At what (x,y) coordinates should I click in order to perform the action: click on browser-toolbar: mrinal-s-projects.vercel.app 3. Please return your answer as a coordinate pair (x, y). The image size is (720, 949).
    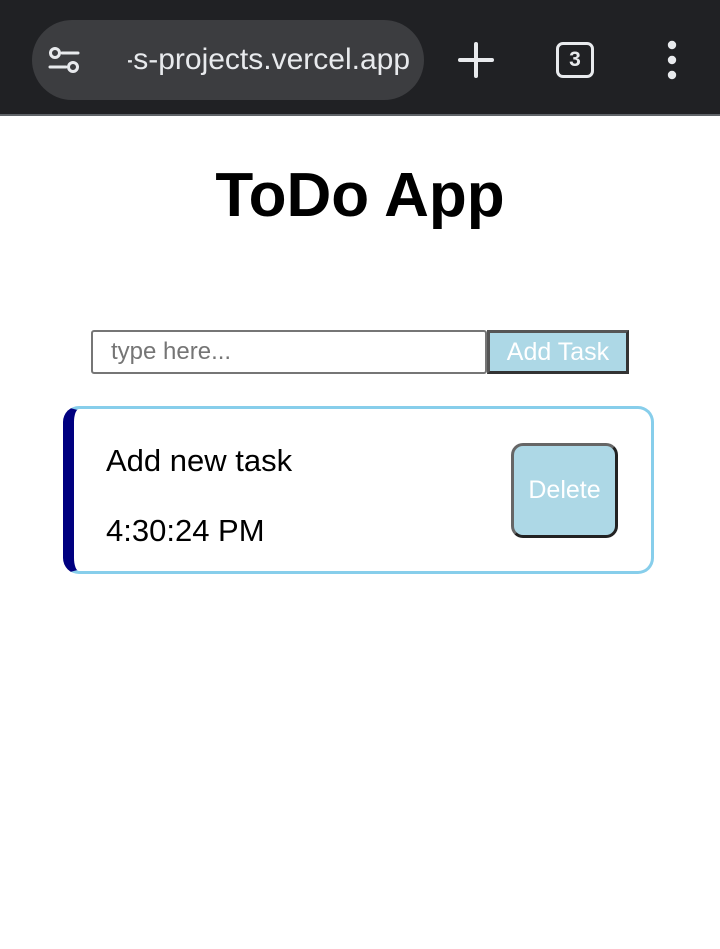
    Looking at the image, I should click on (360, 58).